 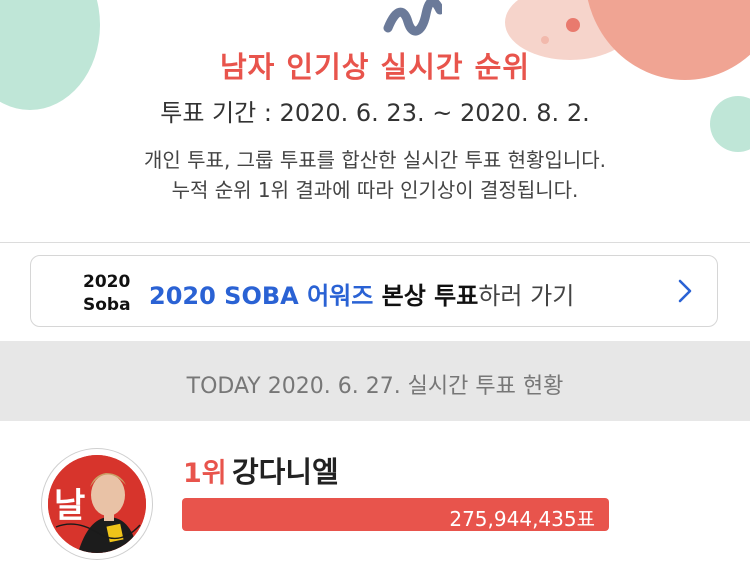 I want to click on vote-count: 275,944,435표, so click(x=522, y=519).